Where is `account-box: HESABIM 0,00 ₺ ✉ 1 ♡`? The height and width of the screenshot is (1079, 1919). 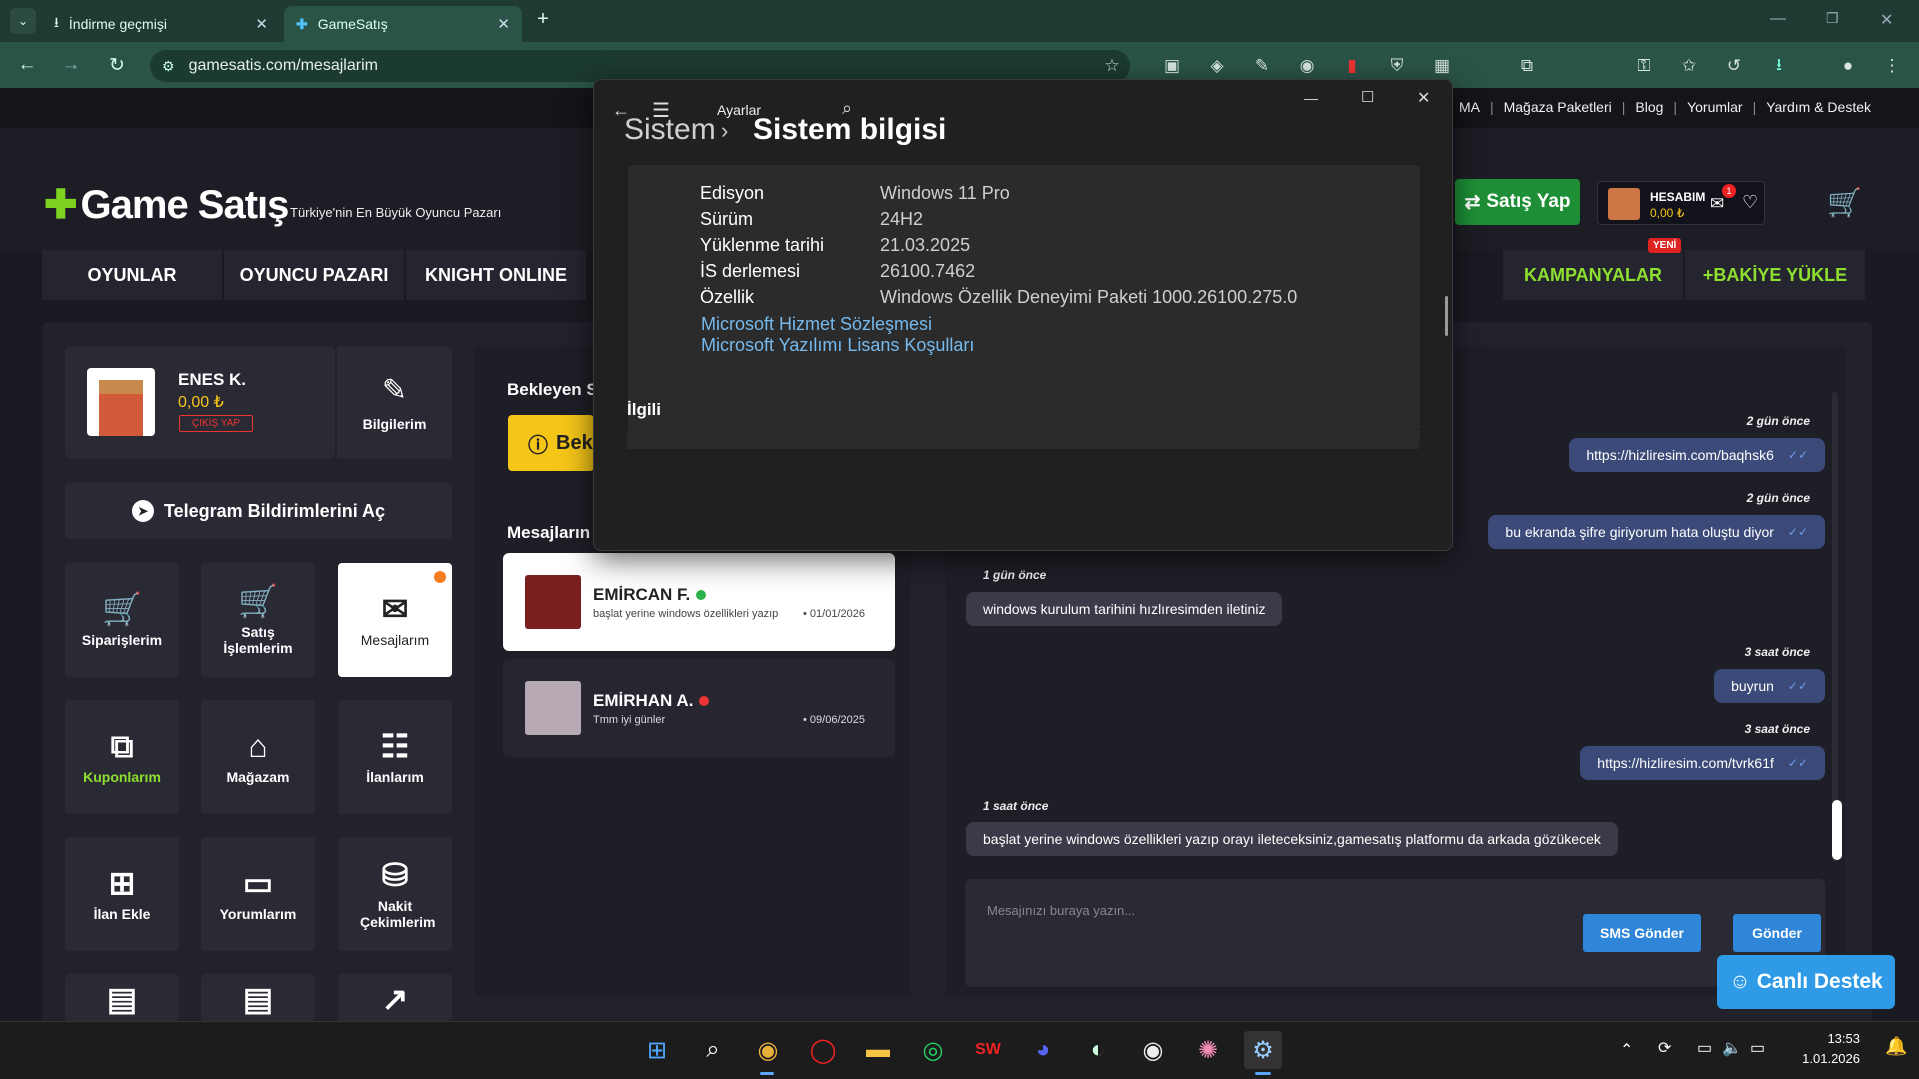 account-box: HESABIM 0,00 ₺ ✉ 1 ♡ is located at coordinates (1681, 203).